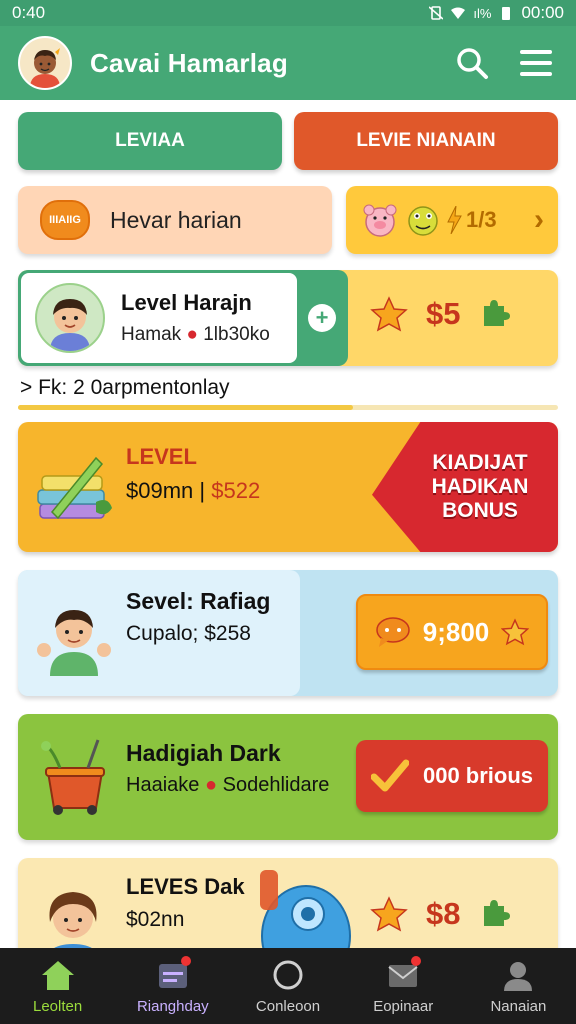 Image resolution: width=576 pixels, height=1024 pixels. I want to click on chevron-right-icon: ›, so click(539, 220).